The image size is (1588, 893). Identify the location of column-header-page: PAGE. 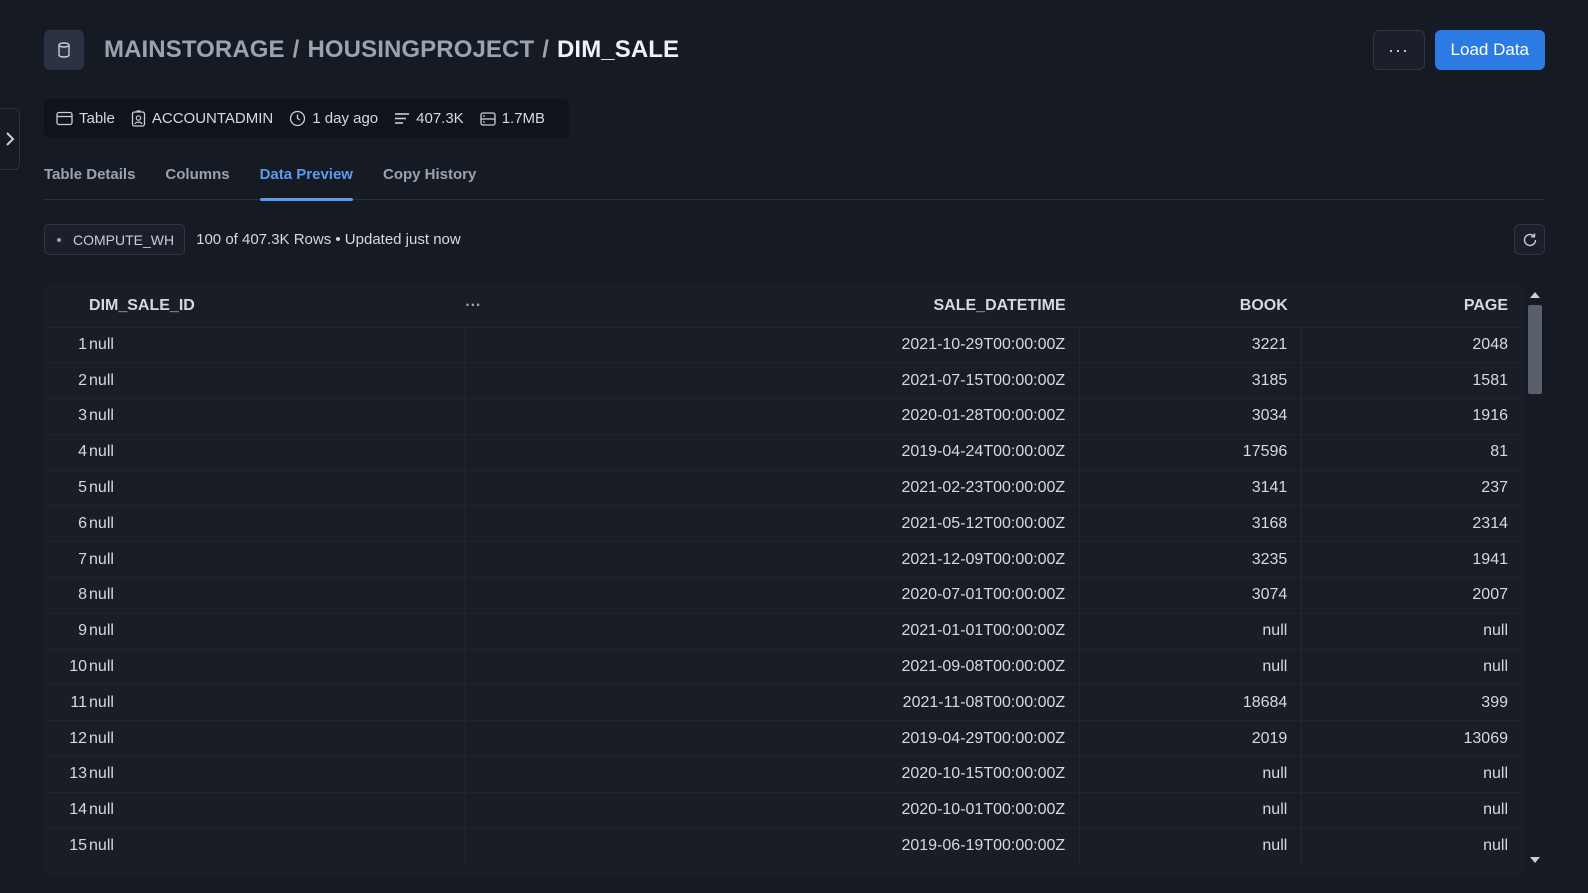
(1413, 306).